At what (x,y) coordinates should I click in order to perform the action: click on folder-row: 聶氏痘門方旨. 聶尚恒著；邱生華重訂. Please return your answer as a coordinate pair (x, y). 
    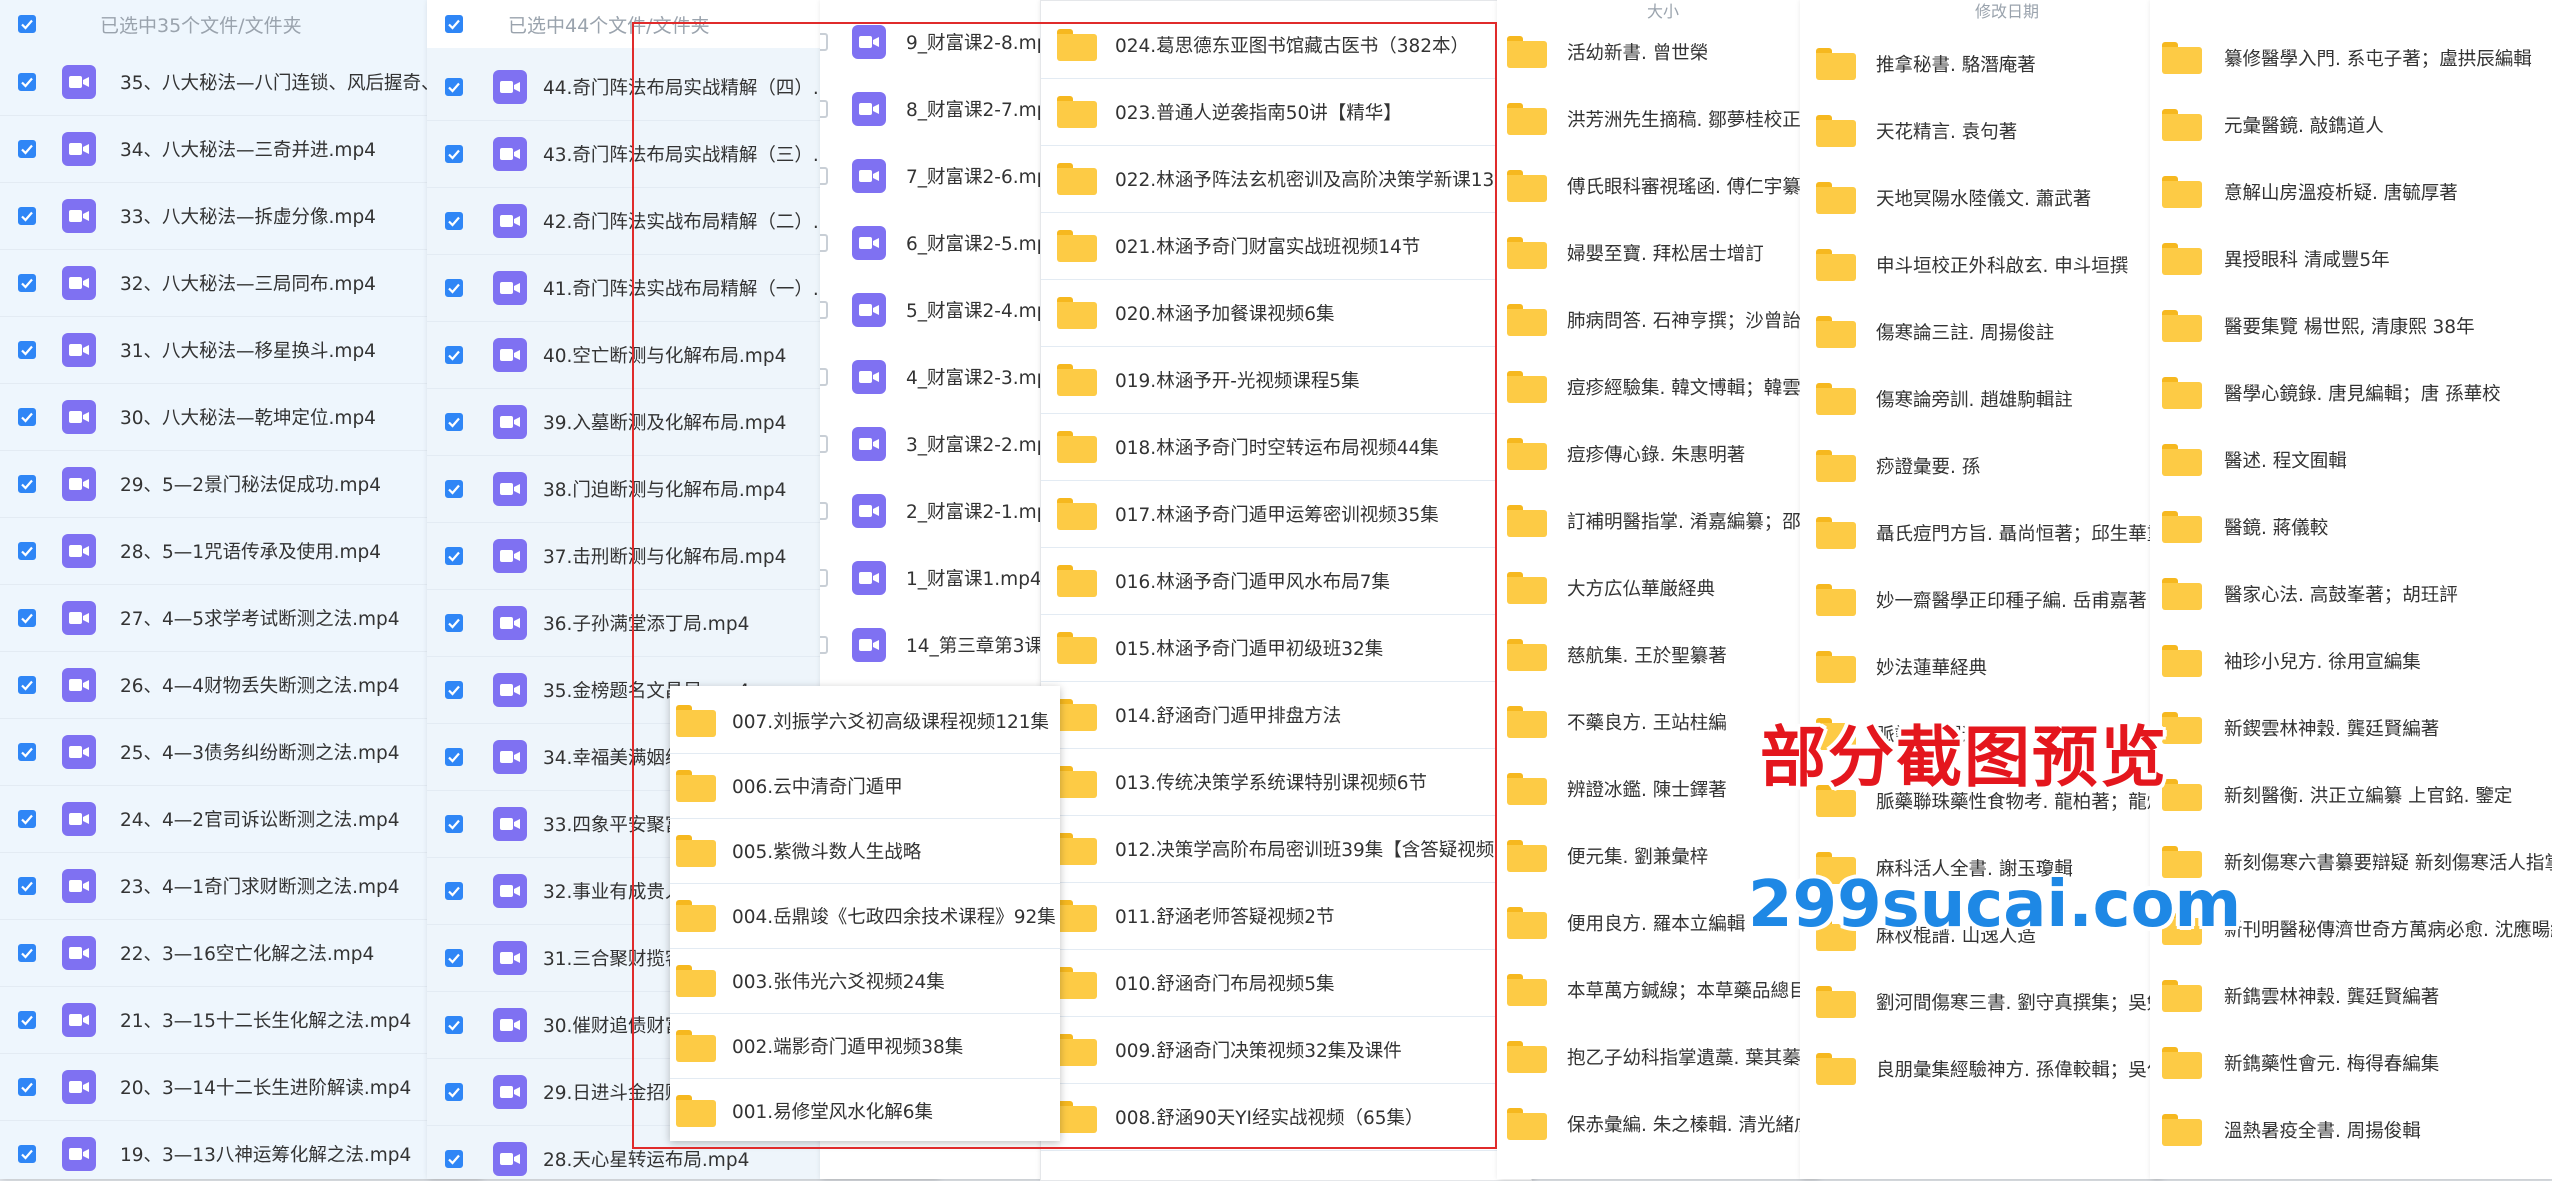
    Looking at the image, I should click on (1980, 532).